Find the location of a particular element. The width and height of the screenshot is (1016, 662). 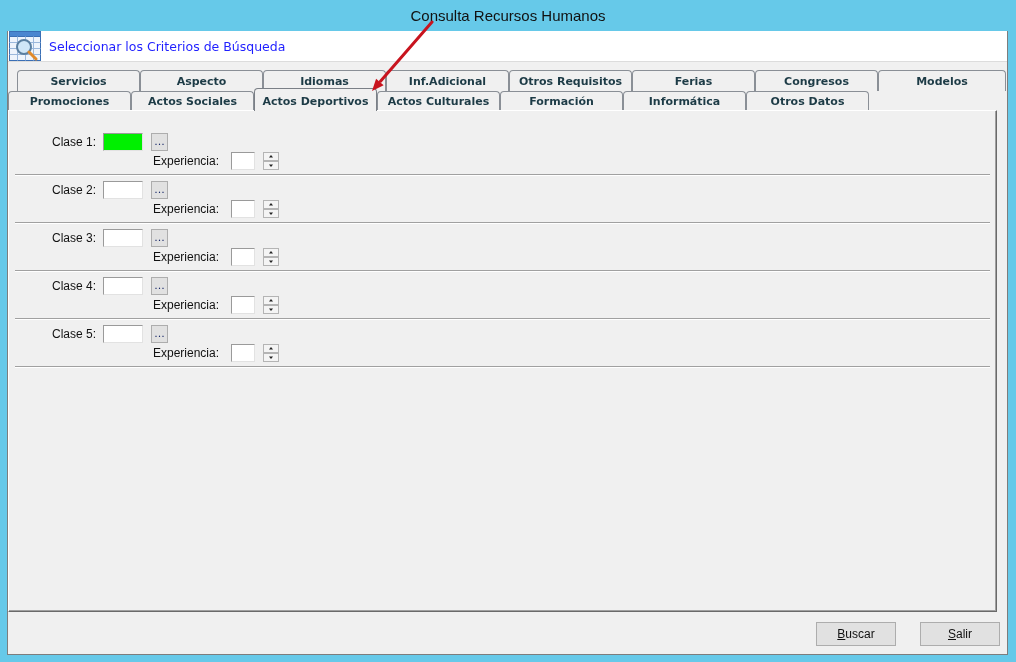

tab: Promociones is located at coordinates (69, 100).